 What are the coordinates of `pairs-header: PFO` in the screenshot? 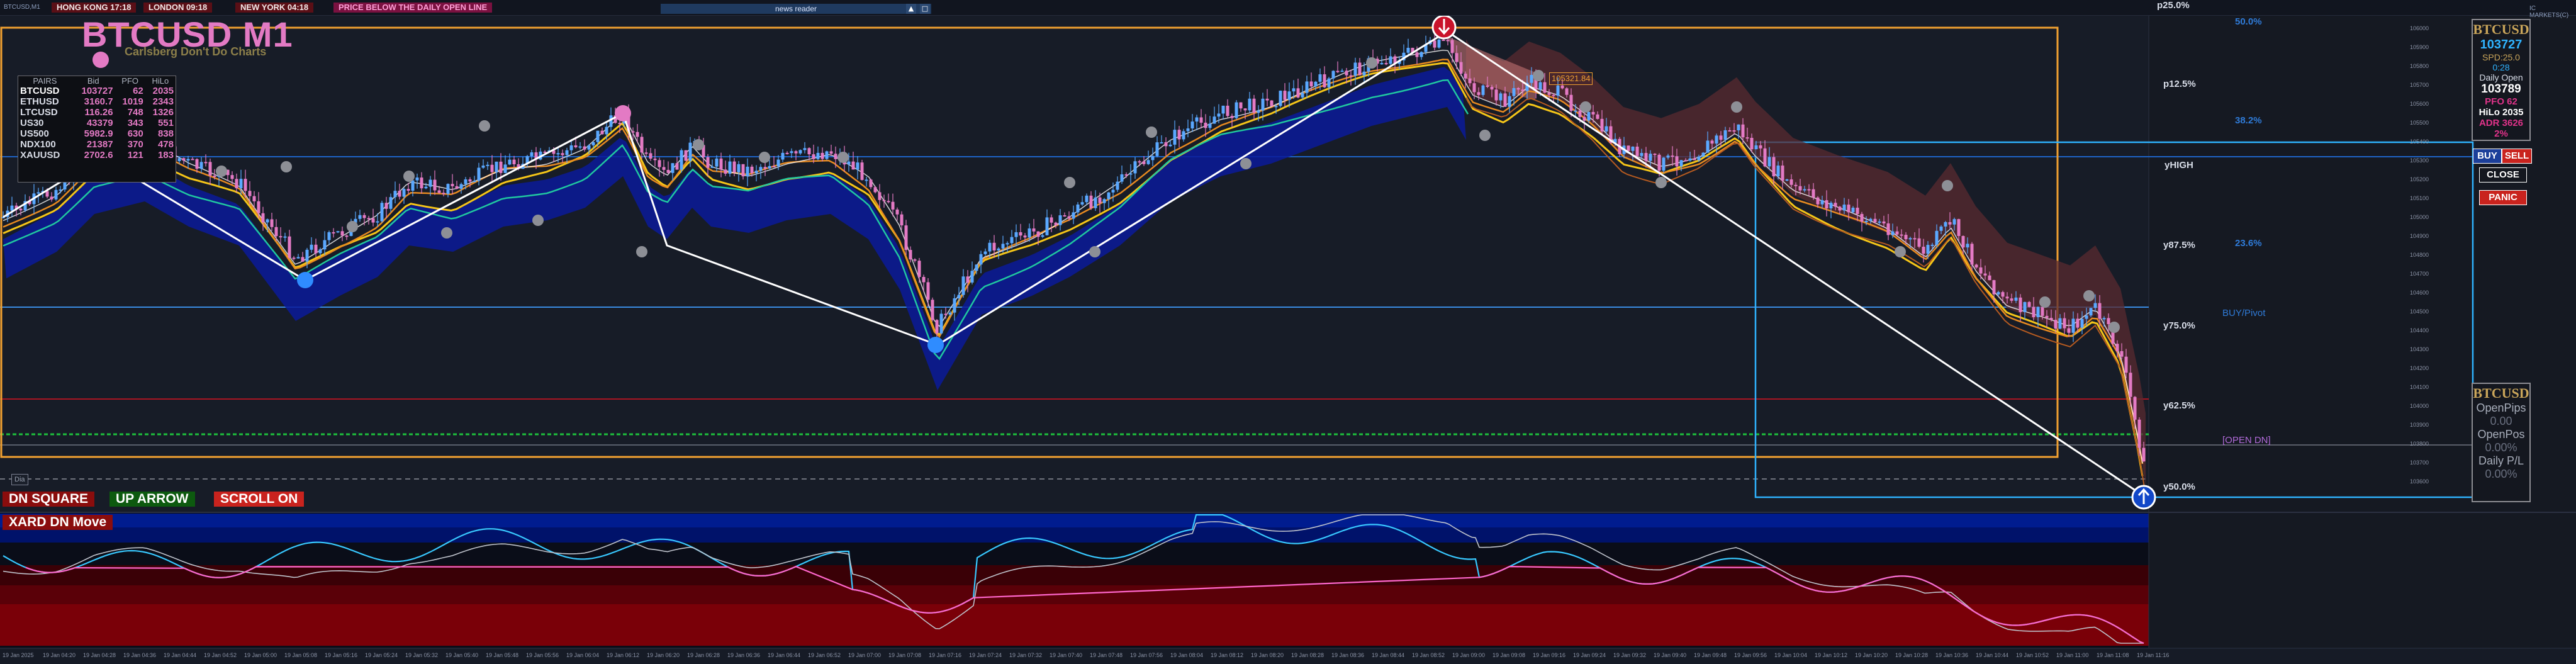 It's located at (130, 81).